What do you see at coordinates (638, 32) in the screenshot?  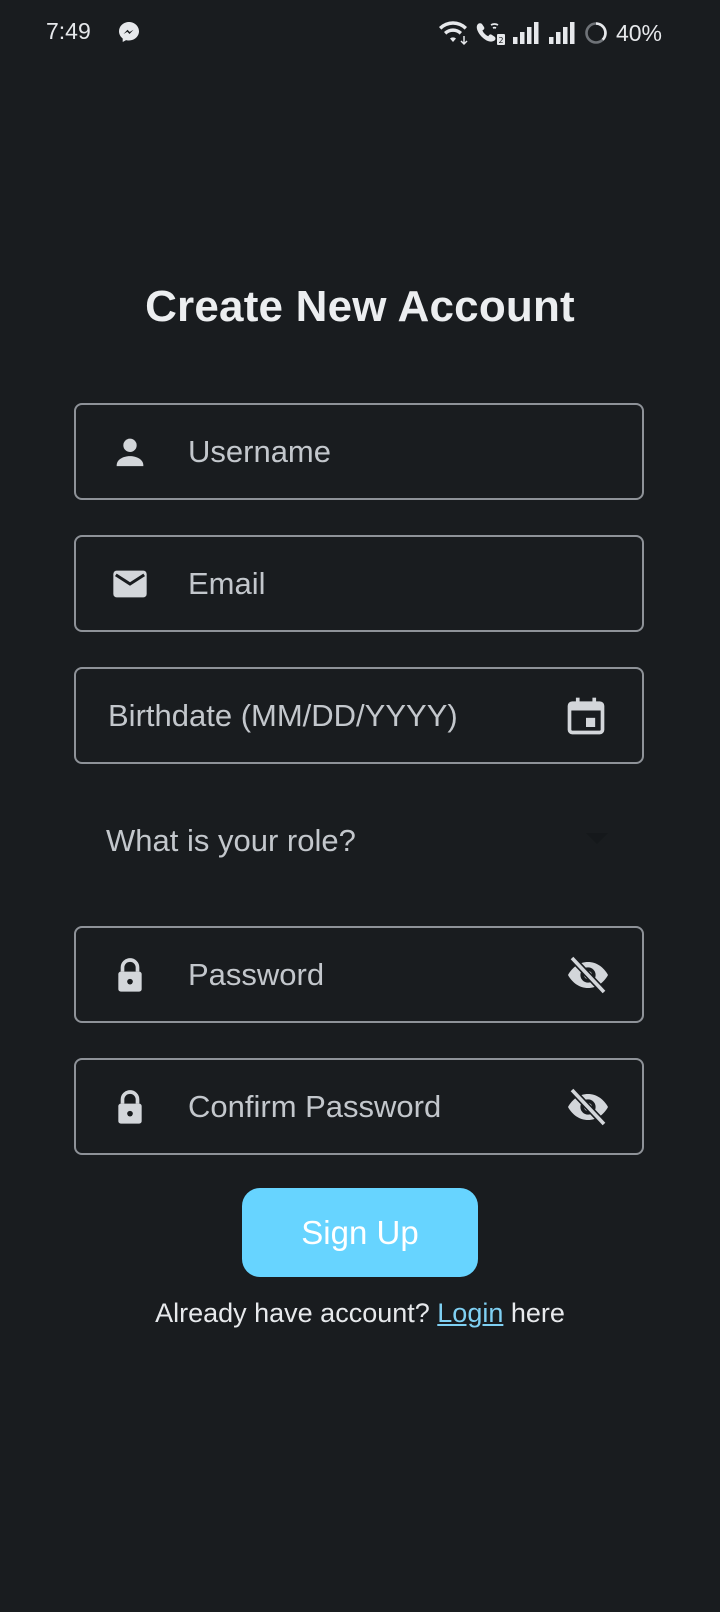 I see `battery-percentage: 40%` at bounding box center [638, 32].